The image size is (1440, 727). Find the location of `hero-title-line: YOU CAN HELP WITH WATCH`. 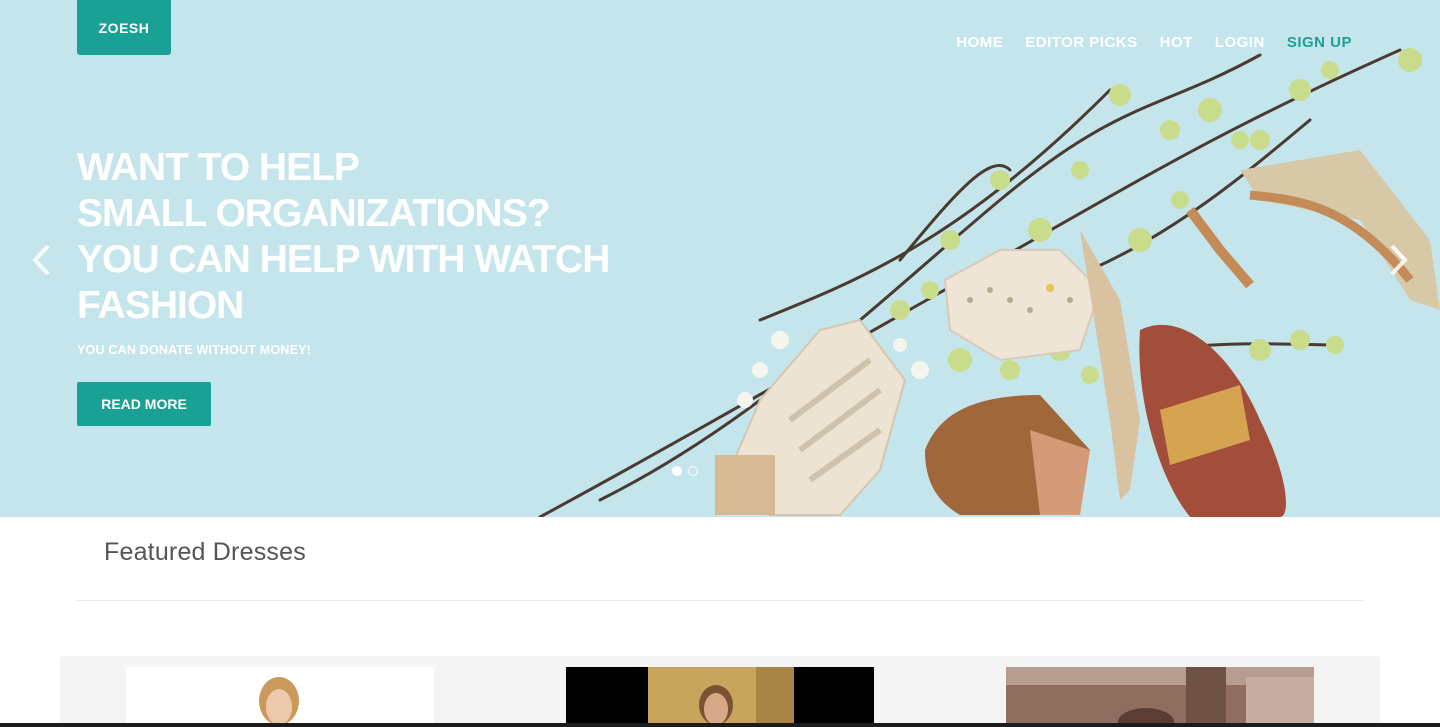

hero-title-line: YOU CAN HELP WITH WATCH is located at coordinates (343, 259).